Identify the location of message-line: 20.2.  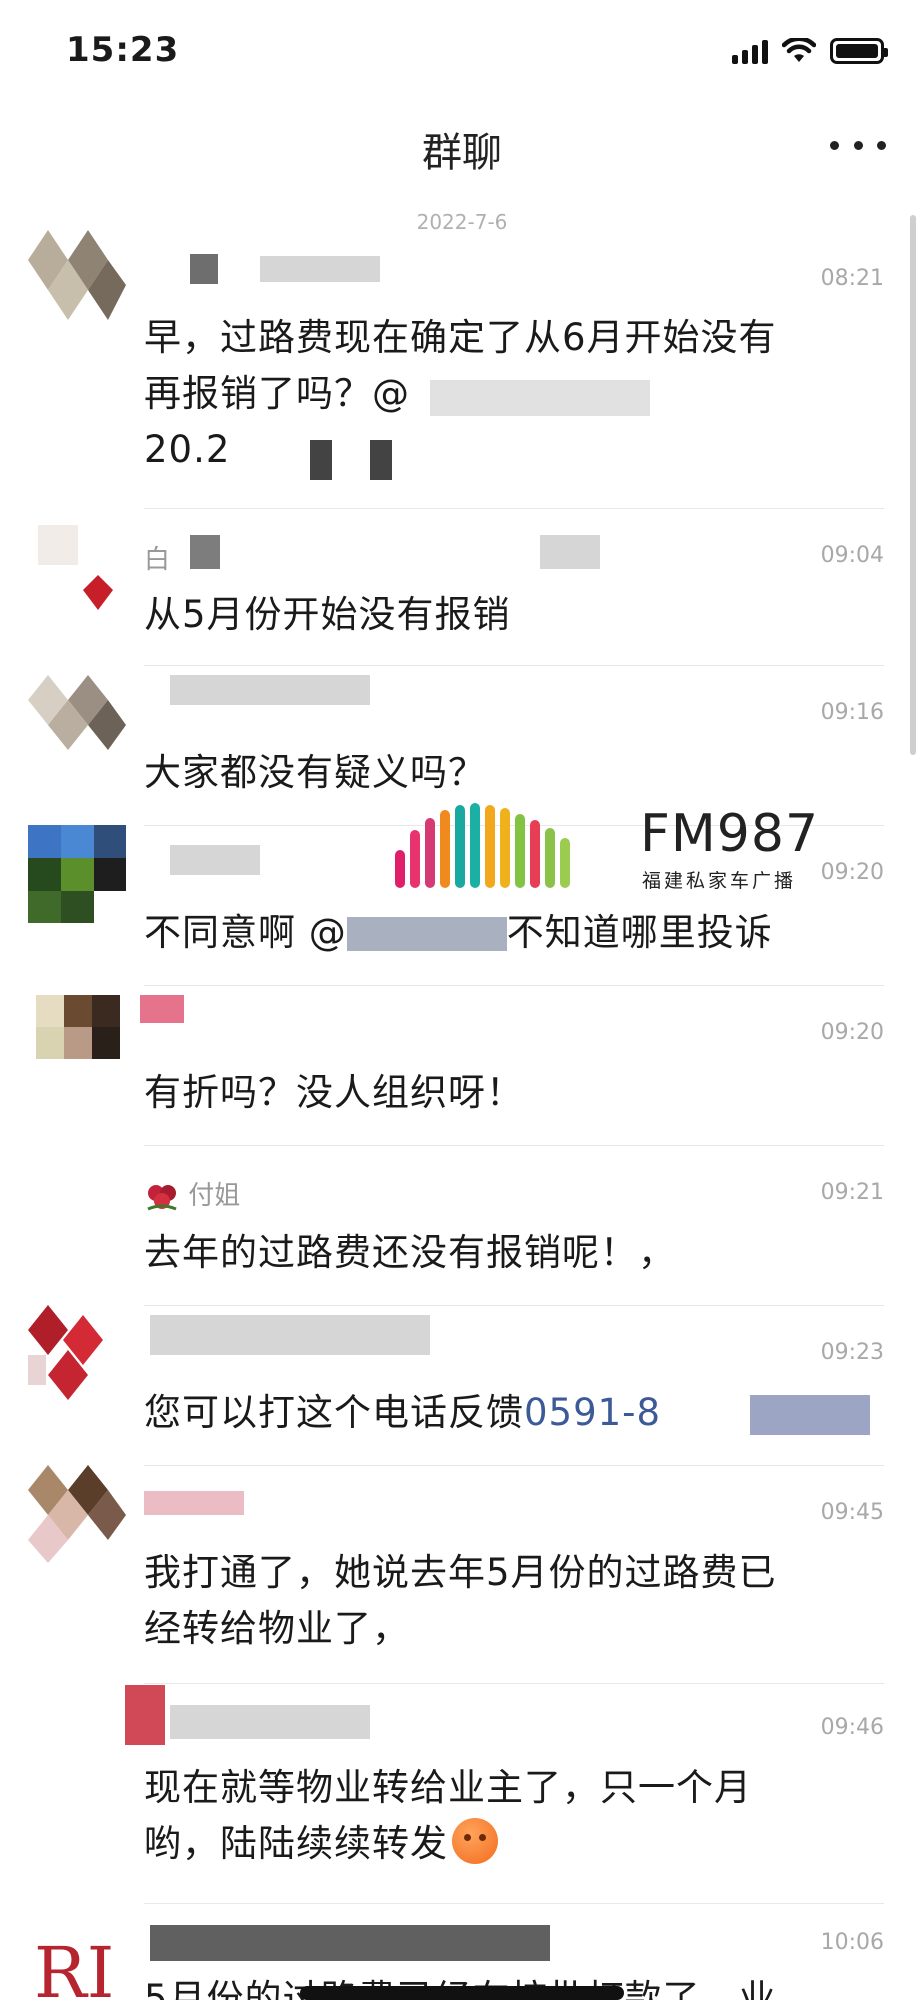
(187, 449).